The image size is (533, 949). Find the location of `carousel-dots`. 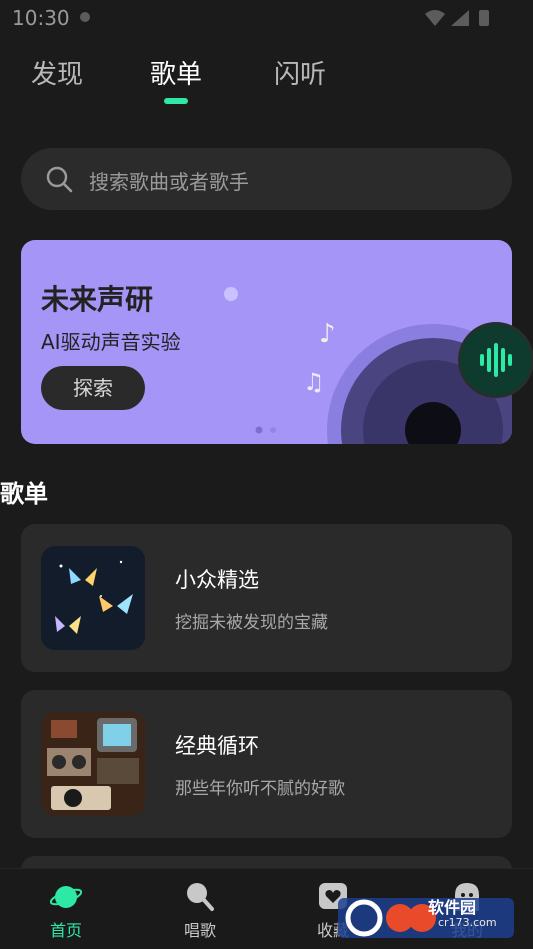

carousel-dots is located at coordinates (265, 430).